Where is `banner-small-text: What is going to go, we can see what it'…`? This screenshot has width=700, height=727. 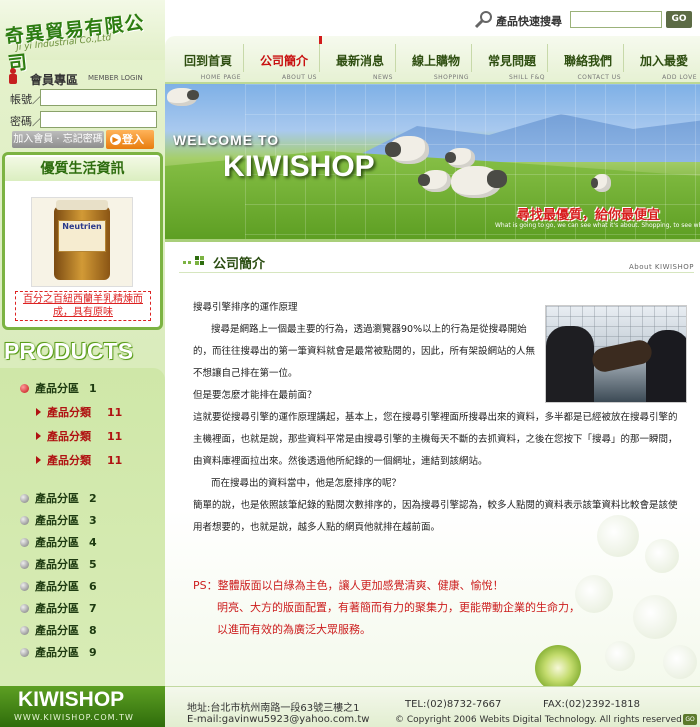
banner-small-text: What is going to go, we can see what it'… is located at coordinates (597, 225).